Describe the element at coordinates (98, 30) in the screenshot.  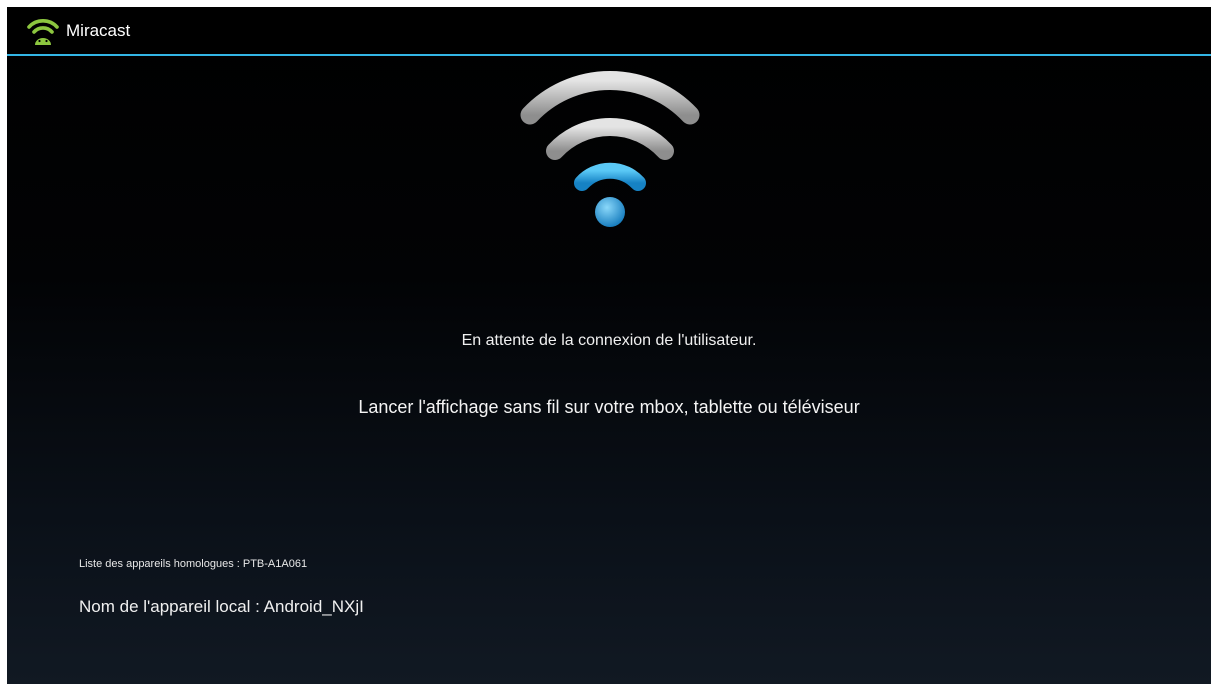
I see `app-title: Miracast` at that location.